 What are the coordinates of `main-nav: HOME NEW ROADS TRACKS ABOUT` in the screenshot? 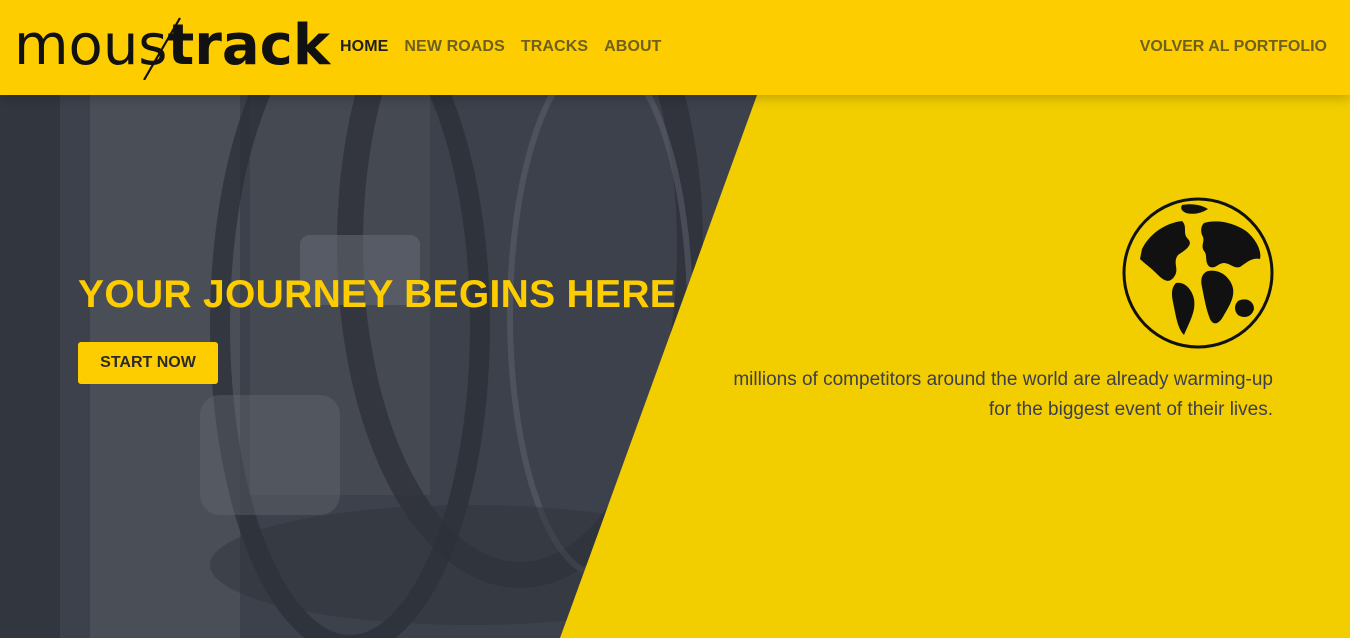 It's located at (501, 47).